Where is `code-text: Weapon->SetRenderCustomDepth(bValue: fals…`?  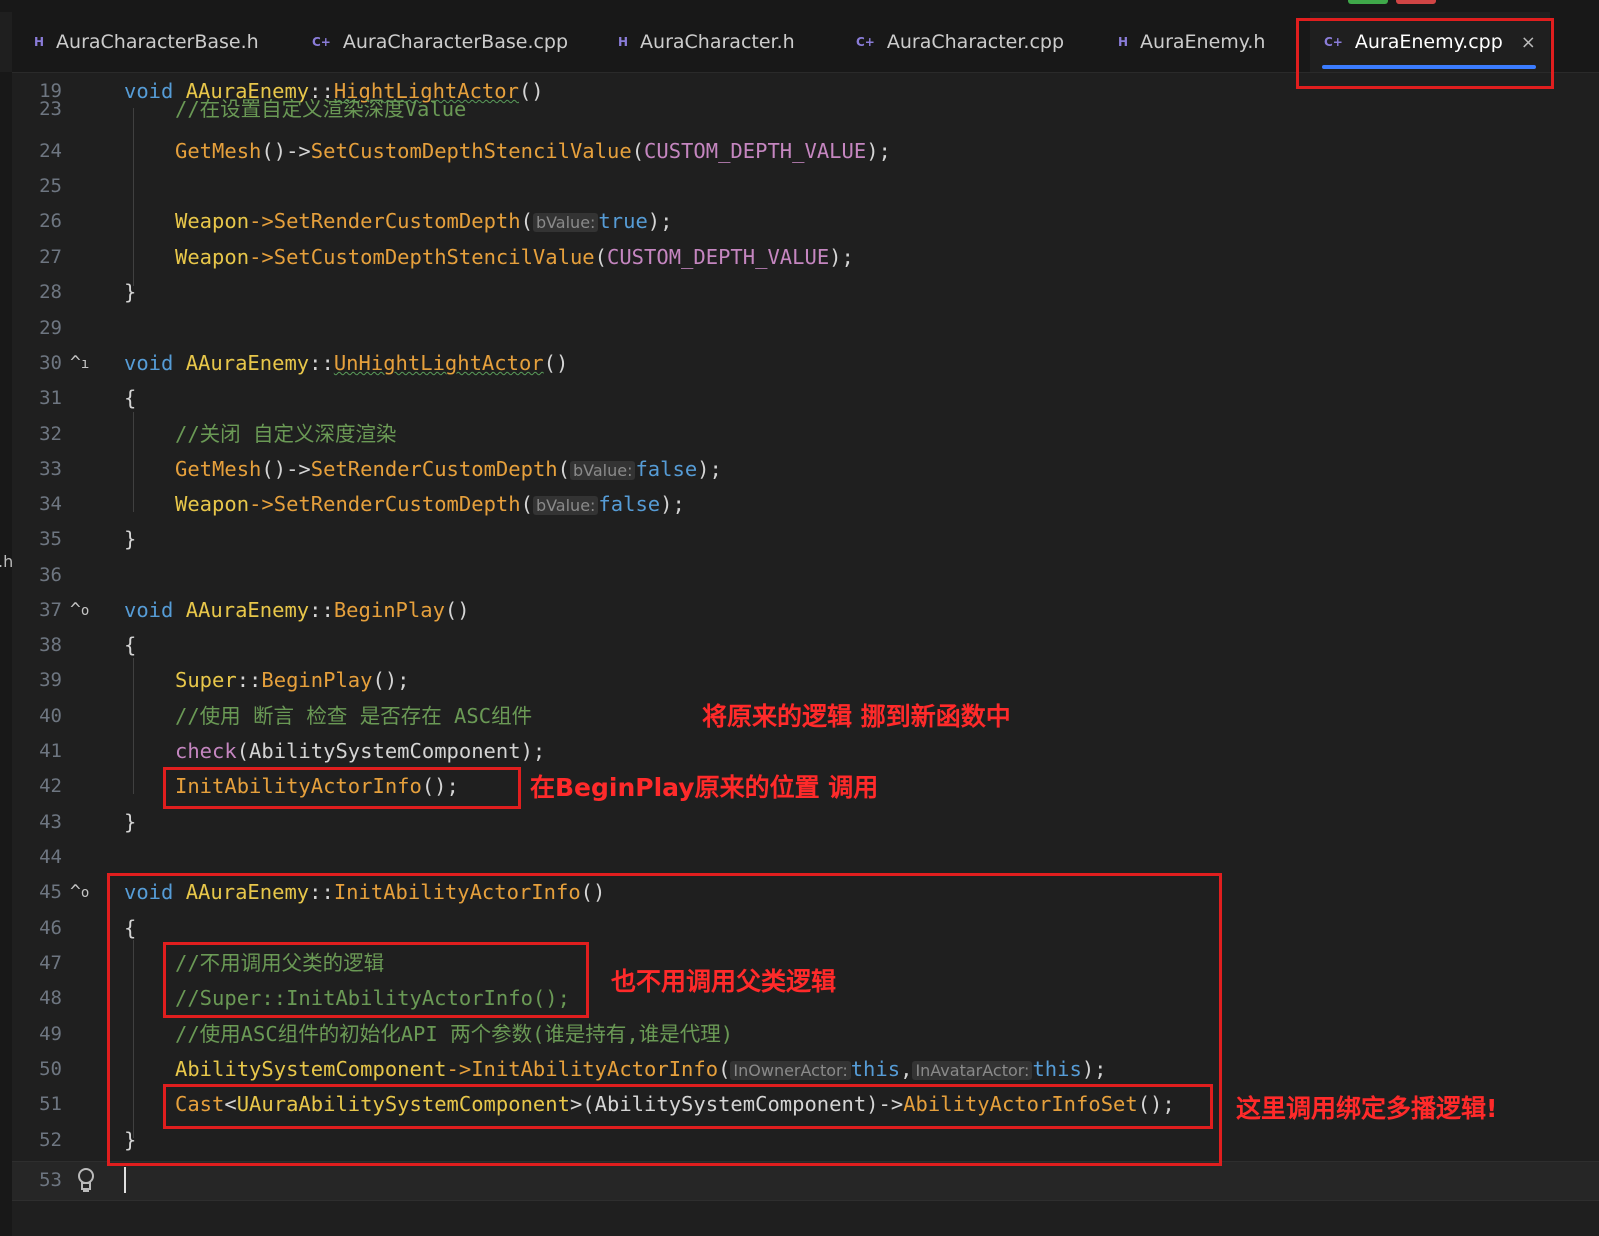 code-text: Weapon->SetRenderCustomDepth(bValue: fals… is located at coordinates (430, 504).